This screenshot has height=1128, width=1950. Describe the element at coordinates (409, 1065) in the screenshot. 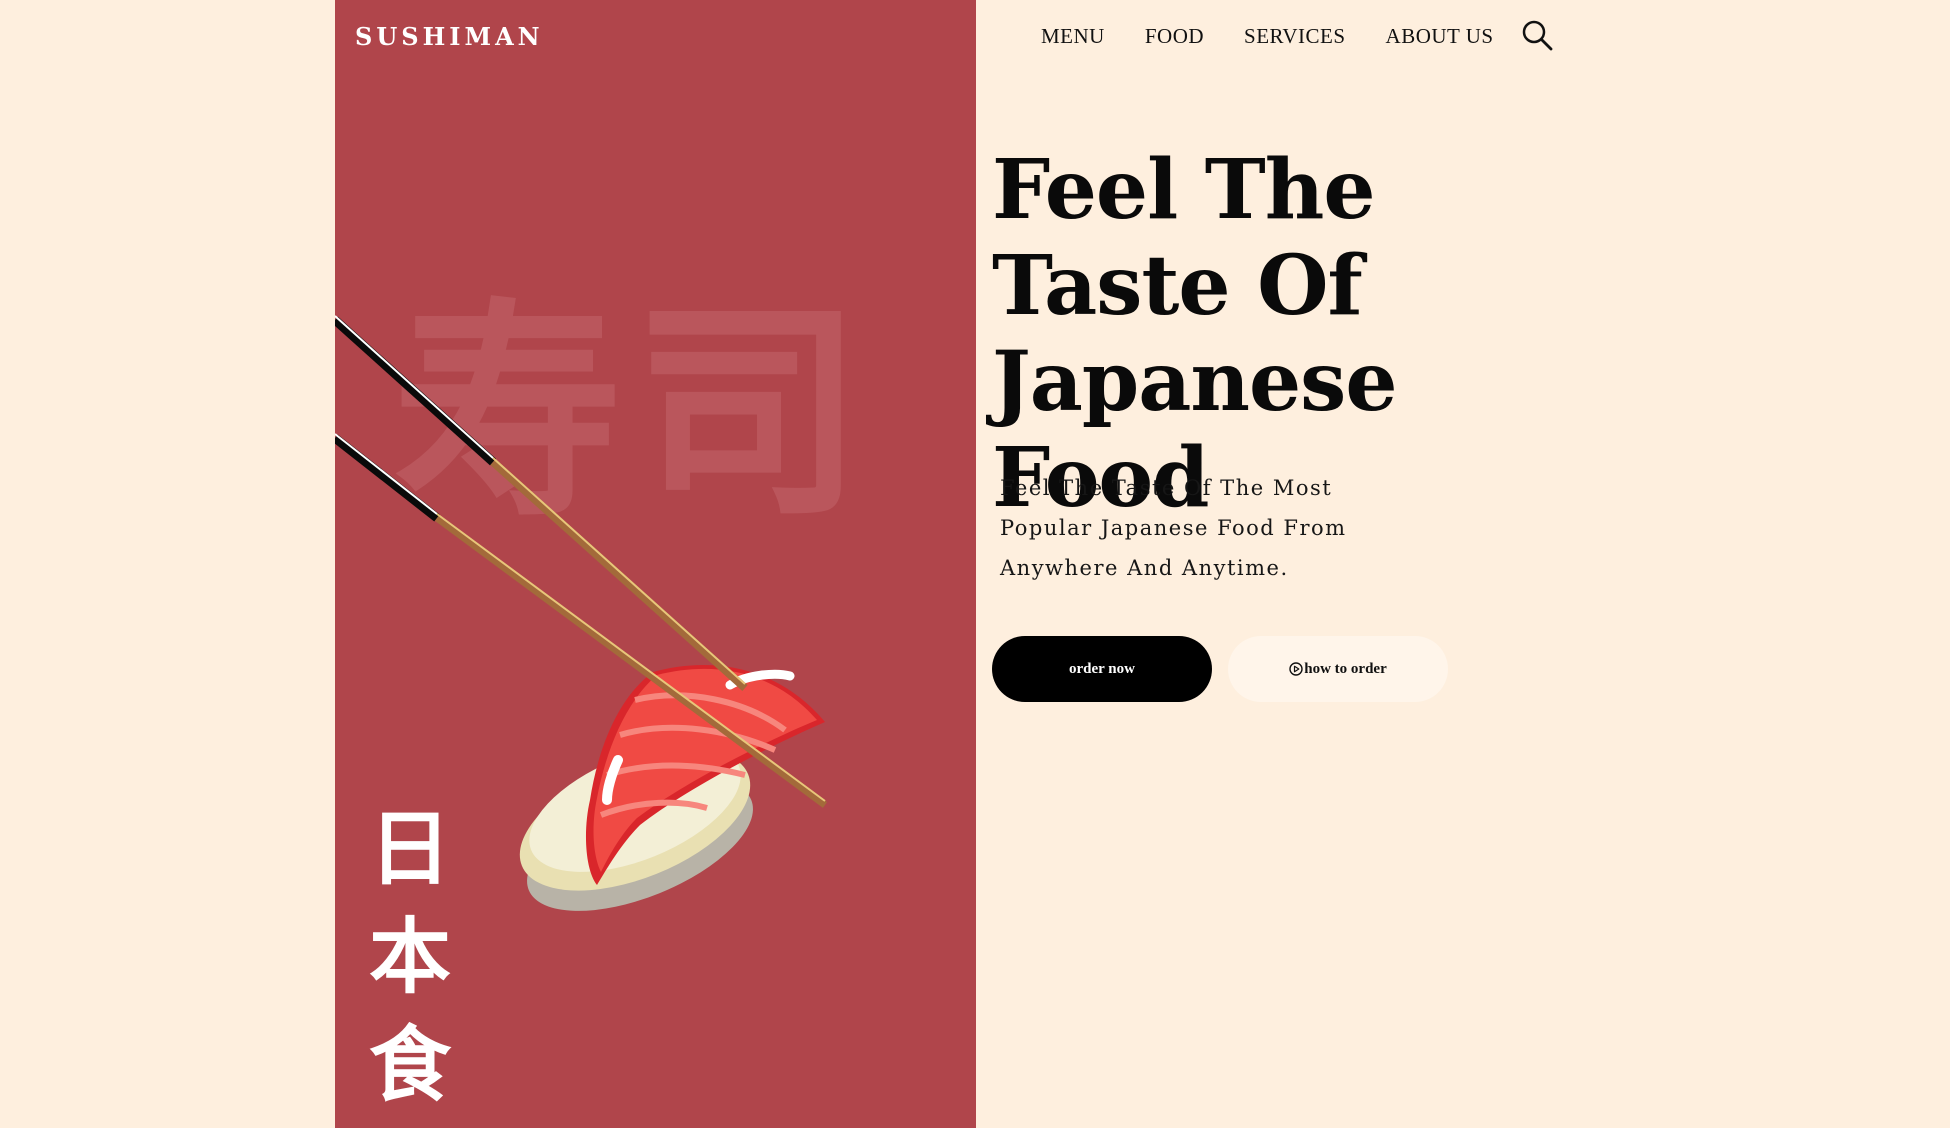

I see `kanji-char: 食` at that location.